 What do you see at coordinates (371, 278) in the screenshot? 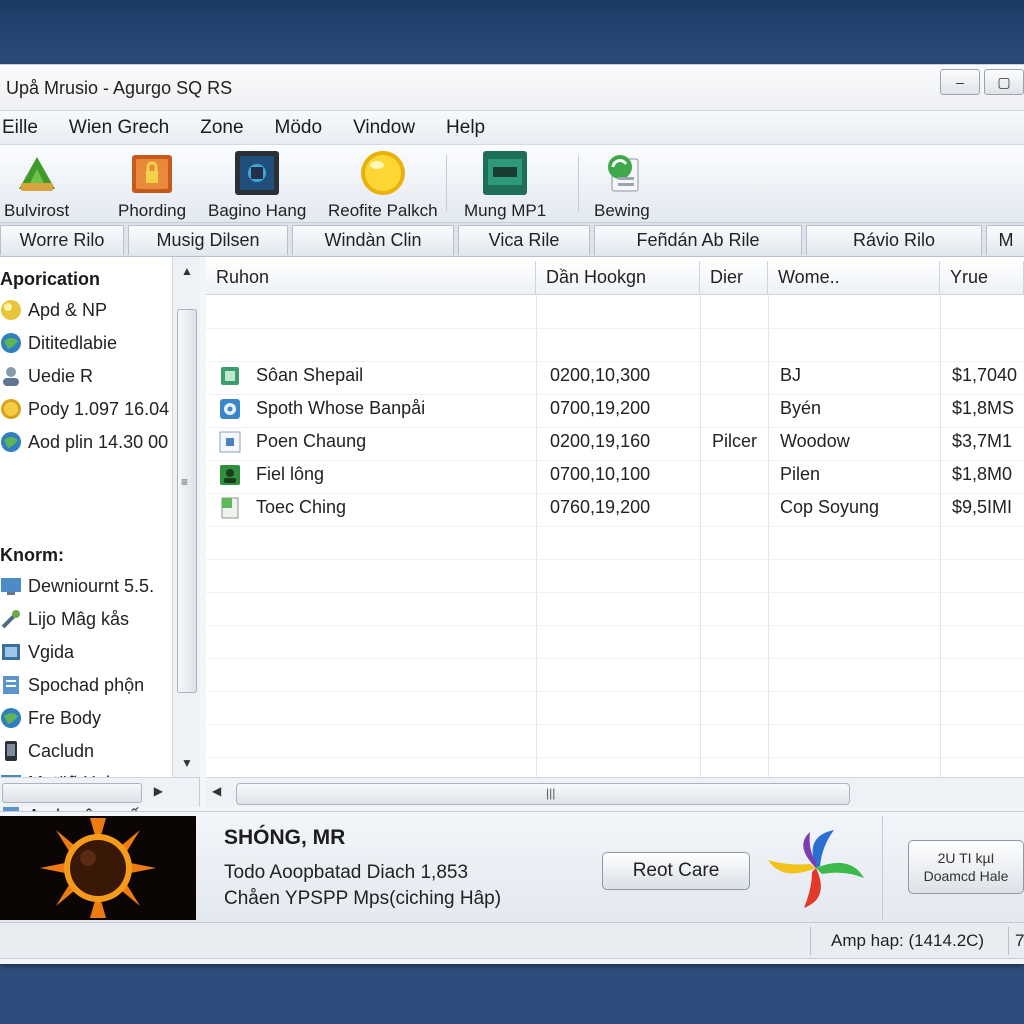
I see `column-header-name: Ruhon` at bounding box center [371, 278].